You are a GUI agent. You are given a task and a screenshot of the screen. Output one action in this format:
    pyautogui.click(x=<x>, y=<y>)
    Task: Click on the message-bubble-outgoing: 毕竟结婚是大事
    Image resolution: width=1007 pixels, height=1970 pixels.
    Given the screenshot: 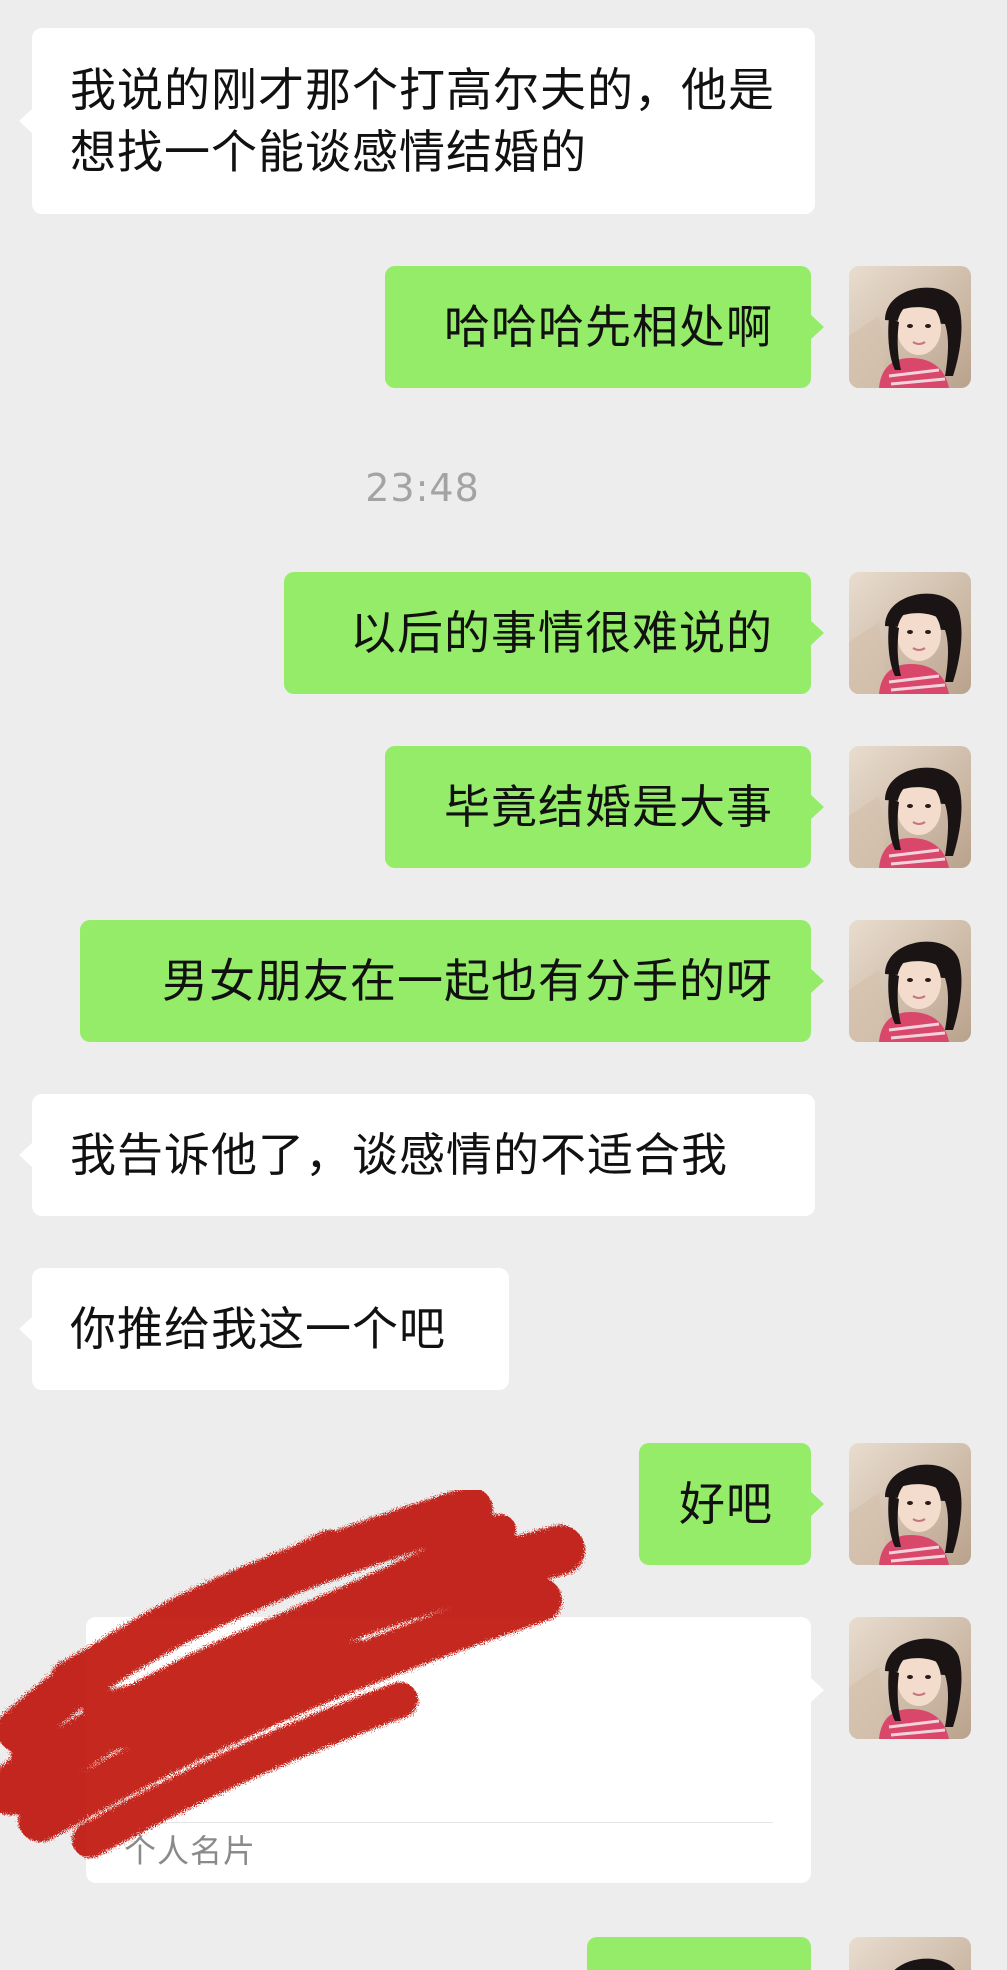 What is the action you would take?
    pyautogui.click(x=598, y=807)
    